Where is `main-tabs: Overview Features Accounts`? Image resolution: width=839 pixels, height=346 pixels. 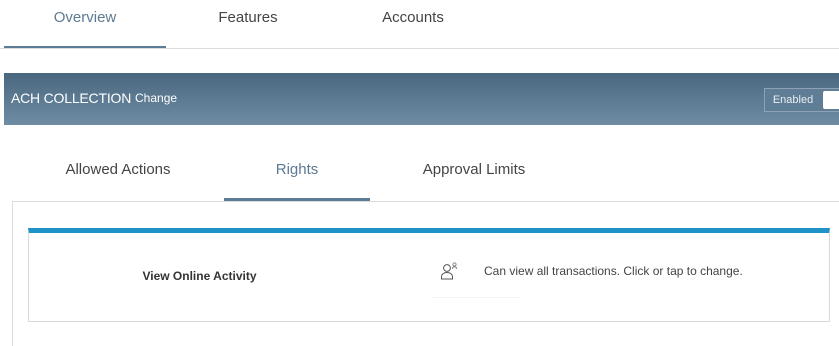
main-tabs: Overview Features Accounts is located at coordinates (419, 24).